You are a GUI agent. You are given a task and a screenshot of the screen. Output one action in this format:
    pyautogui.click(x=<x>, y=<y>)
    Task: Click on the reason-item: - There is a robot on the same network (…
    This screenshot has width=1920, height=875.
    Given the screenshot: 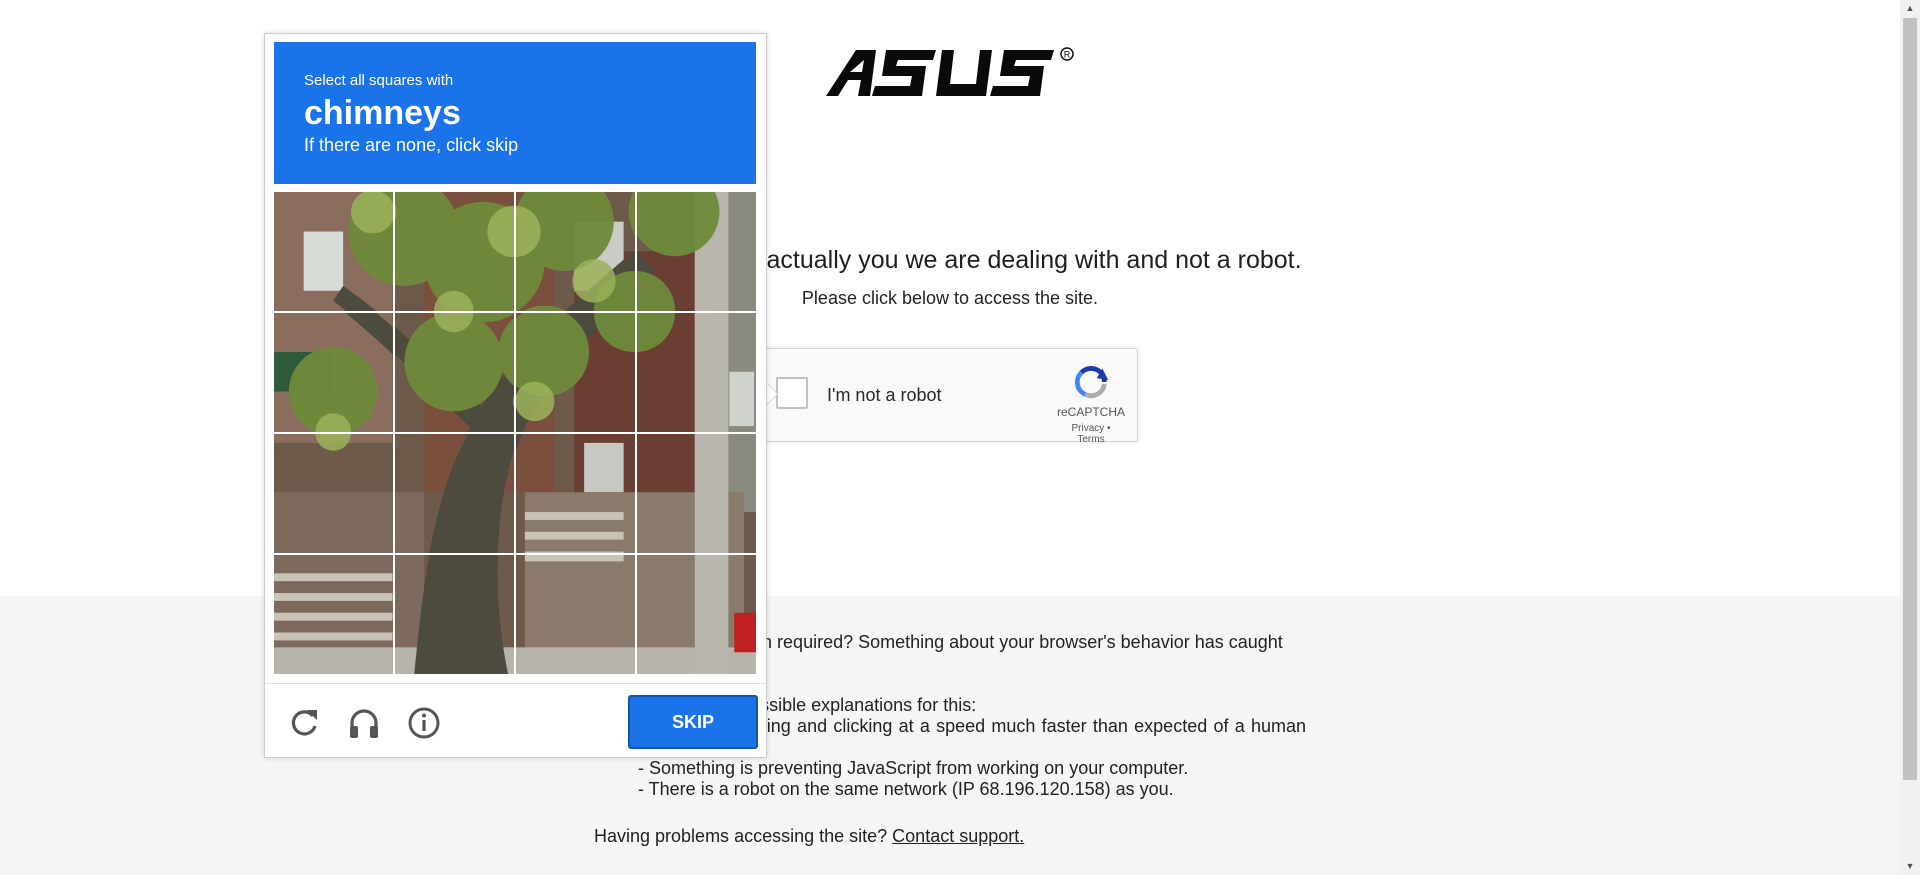 What is the action you would take?
    pyautogui.click(x=906, y=789)
    